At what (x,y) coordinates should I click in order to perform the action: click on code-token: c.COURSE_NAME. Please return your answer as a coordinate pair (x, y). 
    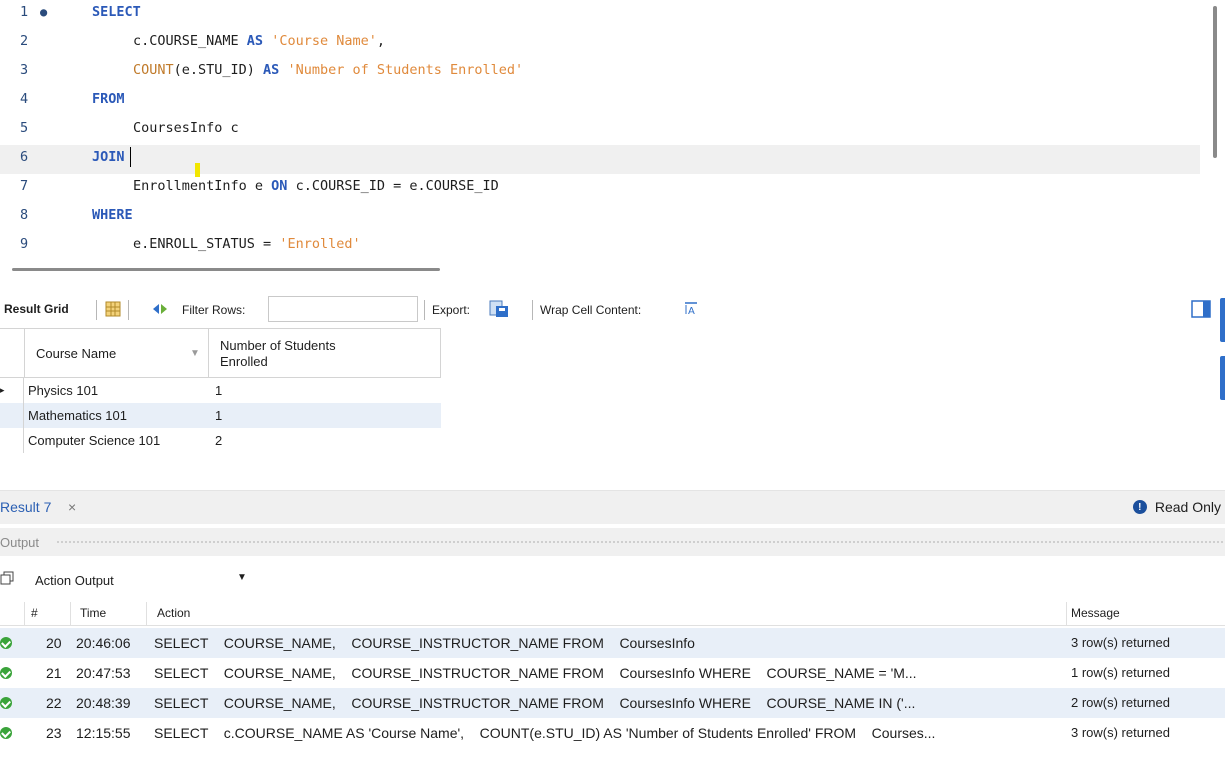
    Looking at the image, I should click on (190, 41).